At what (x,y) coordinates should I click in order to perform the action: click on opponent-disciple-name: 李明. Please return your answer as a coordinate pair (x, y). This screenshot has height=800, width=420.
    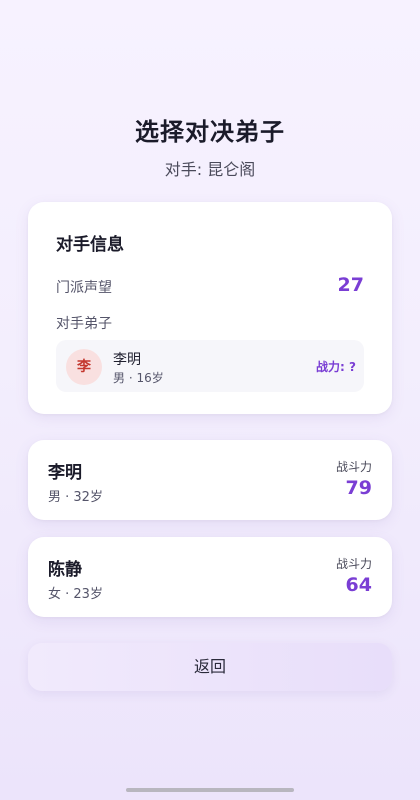
    Looking at the image, I should click on (127, 360).